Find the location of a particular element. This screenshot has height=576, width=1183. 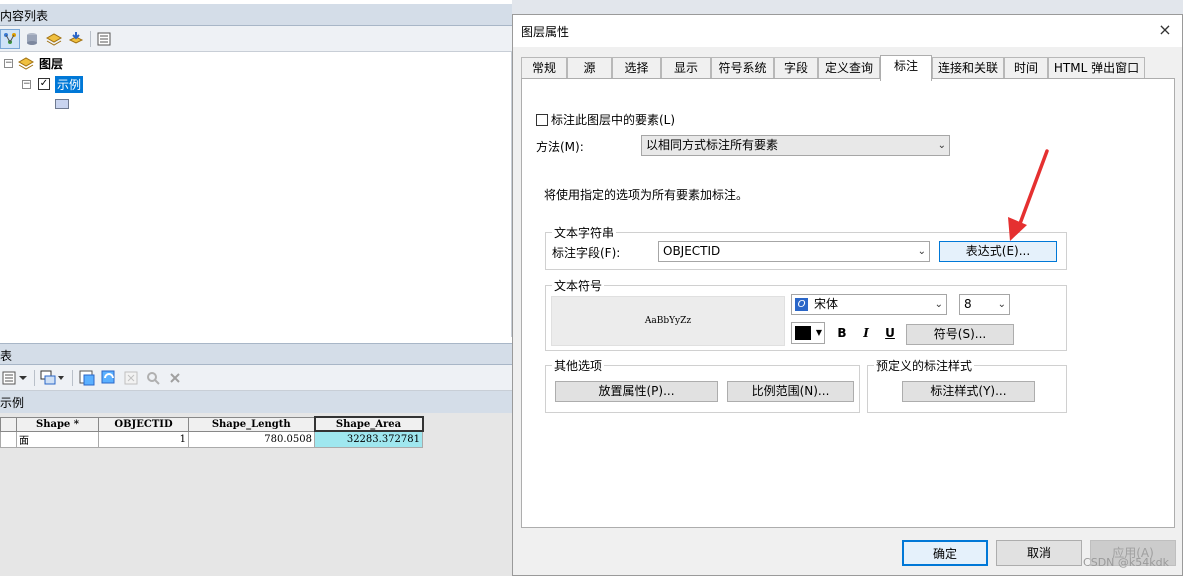

close-icon: × is located at coordinates (1165, 30).